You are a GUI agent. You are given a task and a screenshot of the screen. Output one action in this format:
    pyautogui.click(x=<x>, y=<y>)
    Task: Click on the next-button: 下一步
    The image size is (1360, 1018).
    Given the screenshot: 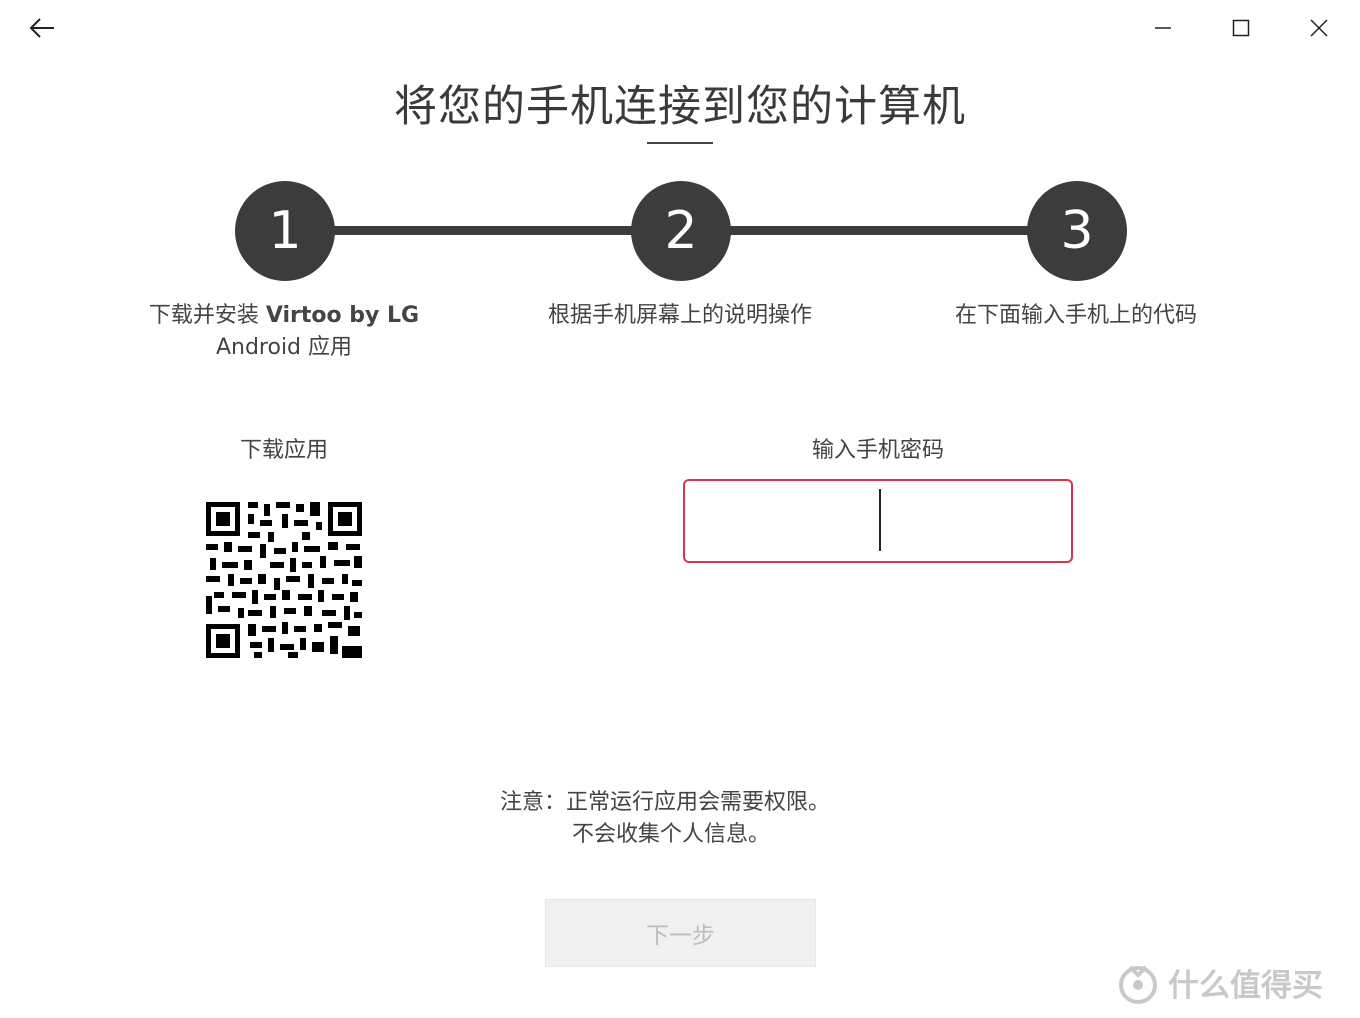 What is the action you would take?
    pyautogui.click(x=680, y=933)
    